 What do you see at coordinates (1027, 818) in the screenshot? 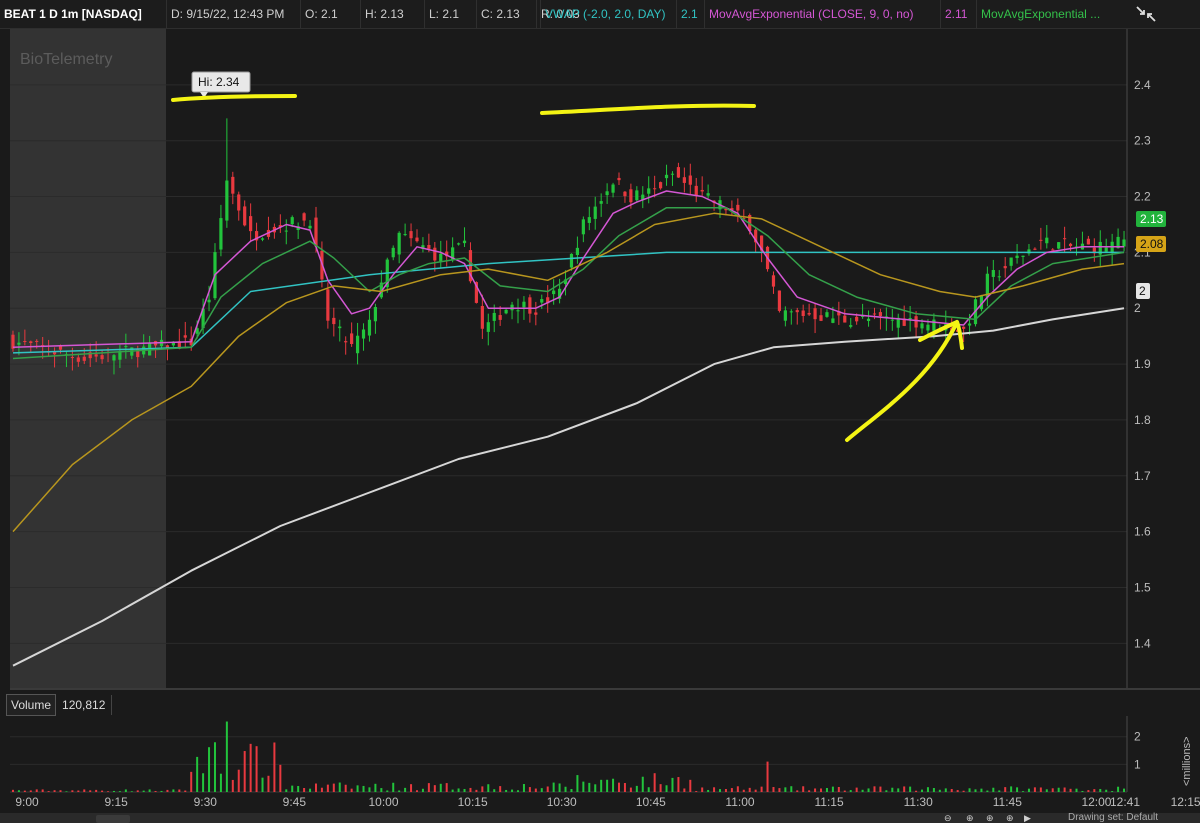
I see `pointer-icon: ▶` at bounding box center [1027, 818].